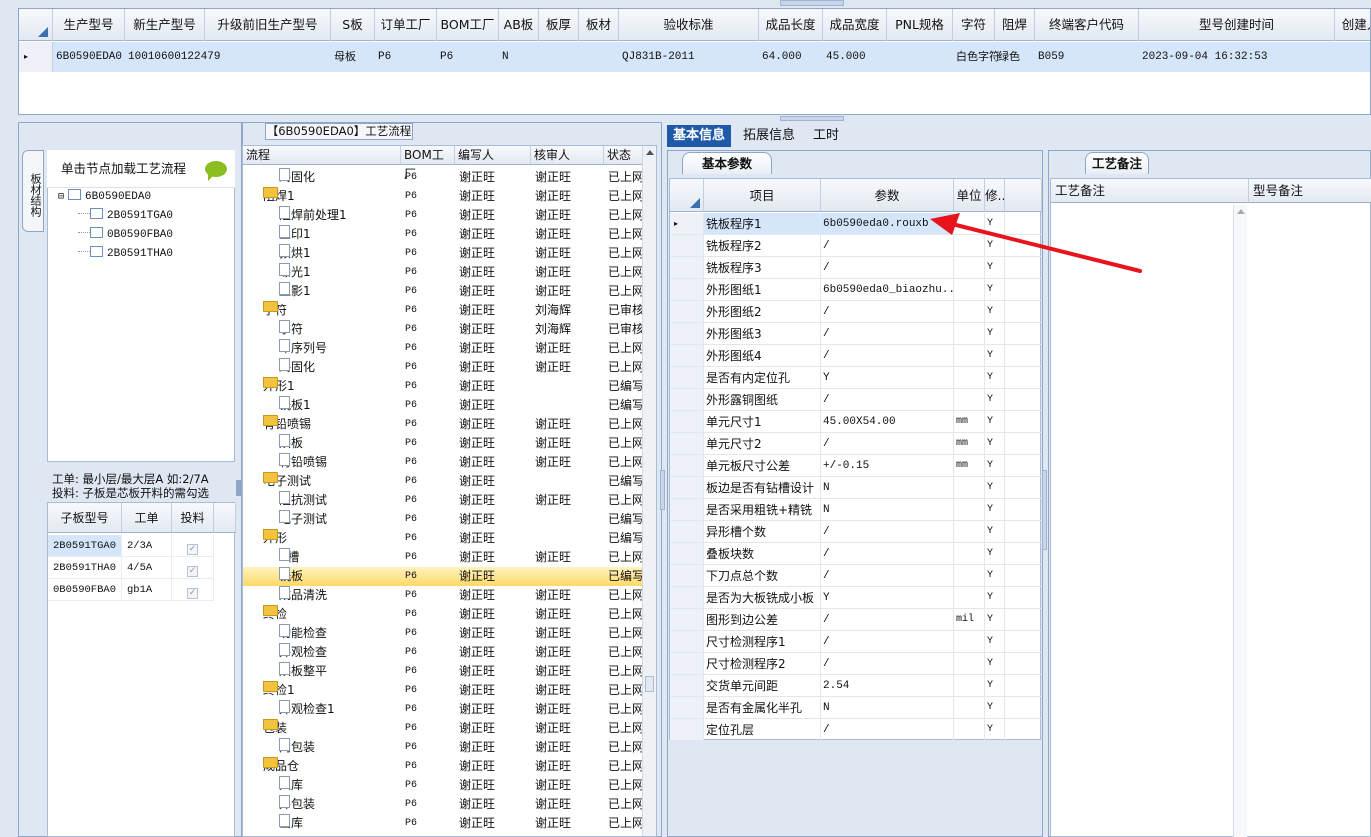  Describe the element at coordinates (89, 25) in the screenshot. I see `col-header: 生产型号` at that location.